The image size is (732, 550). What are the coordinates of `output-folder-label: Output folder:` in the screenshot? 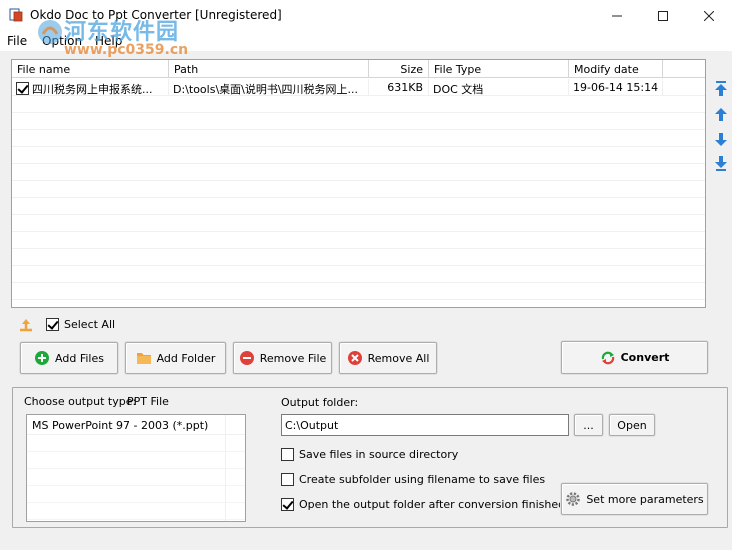 It's located at (320, 402).